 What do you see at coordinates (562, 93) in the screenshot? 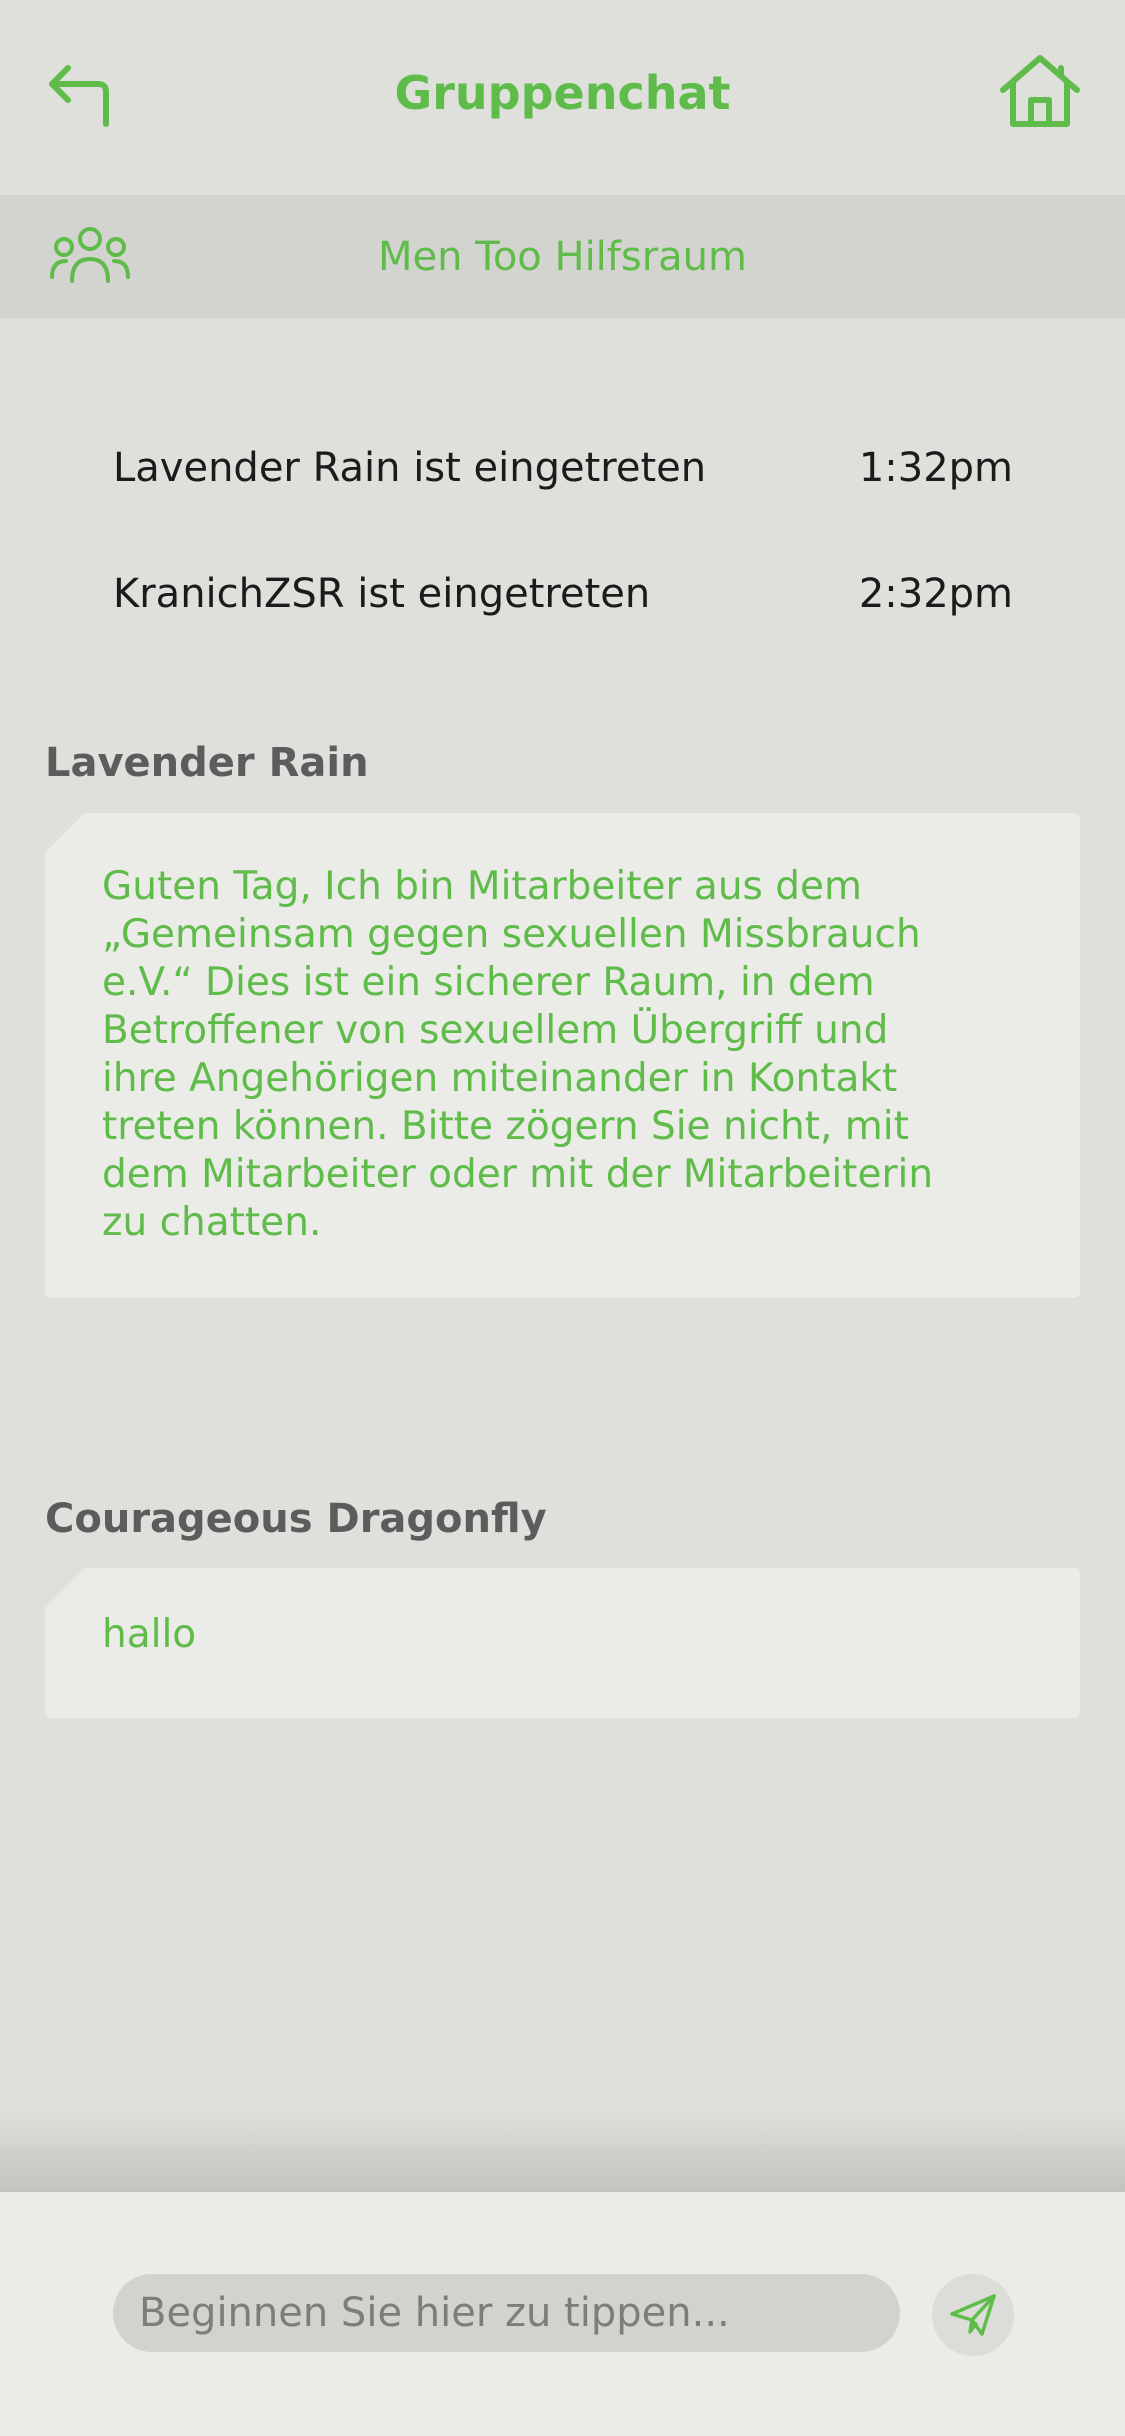
I see `page-title: Gruppenchat` at bounding box center [562, 93].